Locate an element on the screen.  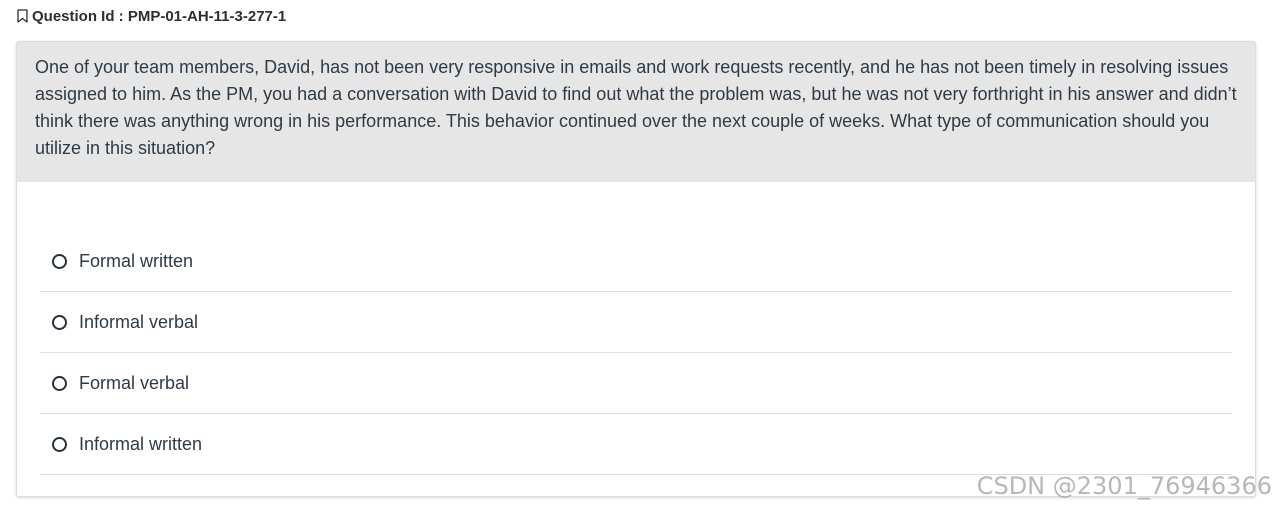
option-formal-verbal: Formal verbal is located at coordinates (636, 383).